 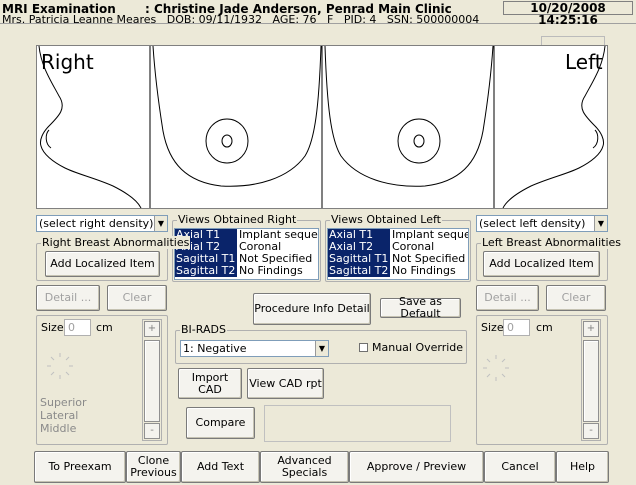 I want to click on right-location-clock-icon, so click(x=60, y=366).